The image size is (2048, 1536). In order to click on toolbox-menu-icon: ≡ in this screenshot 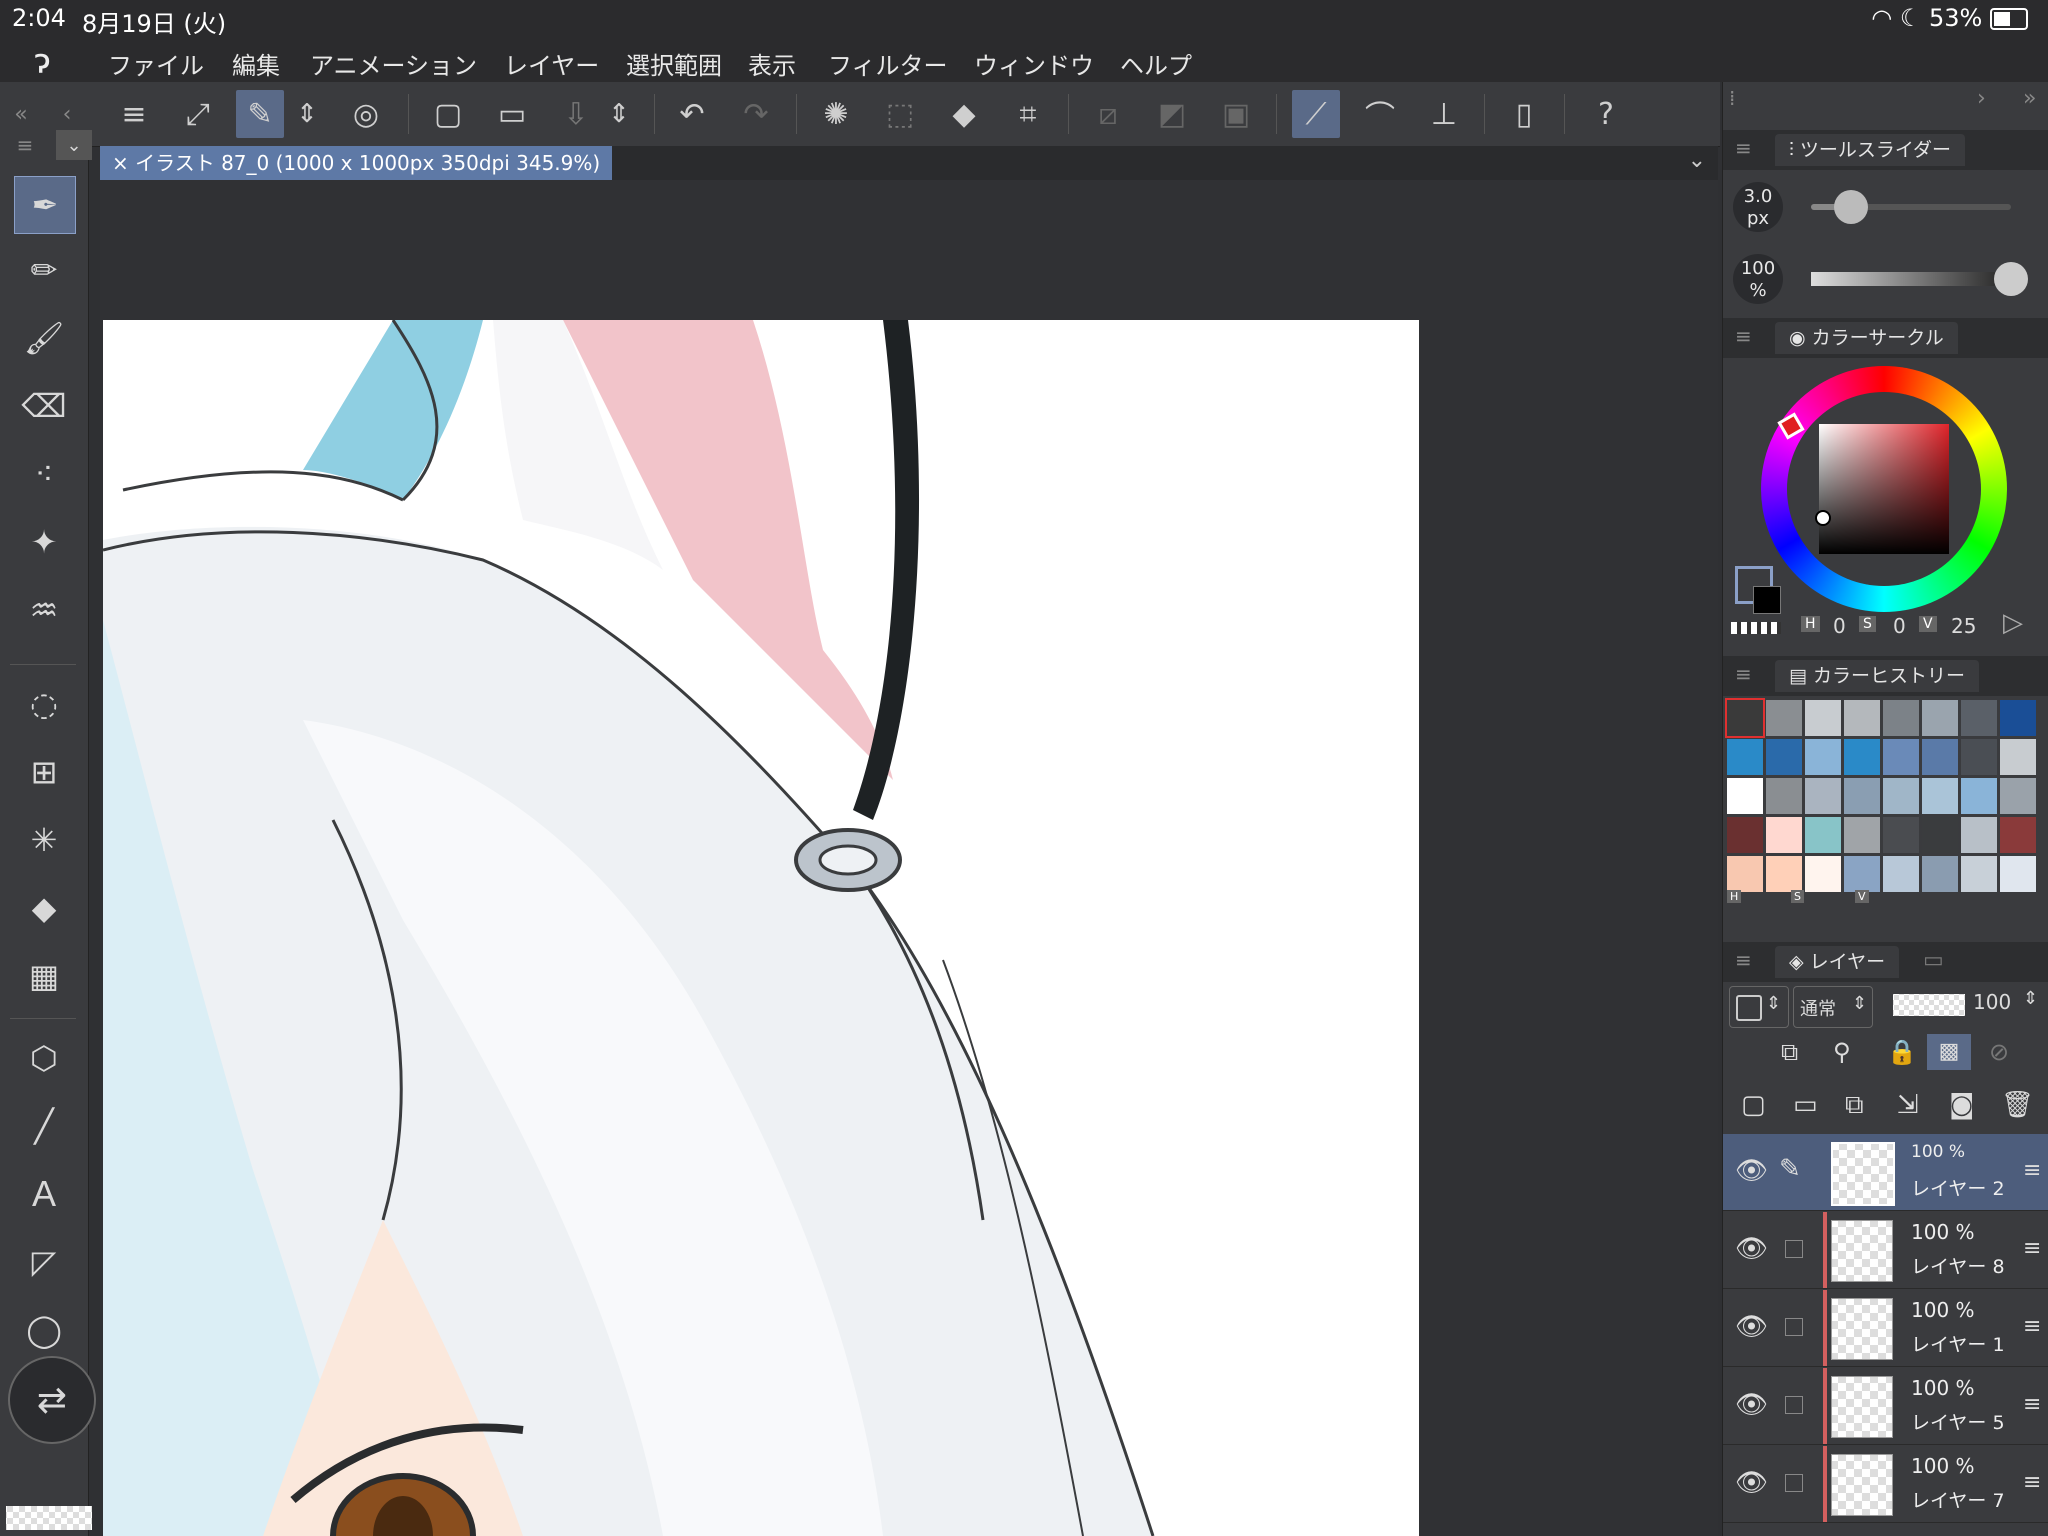, I will do `click(25, 145)`.